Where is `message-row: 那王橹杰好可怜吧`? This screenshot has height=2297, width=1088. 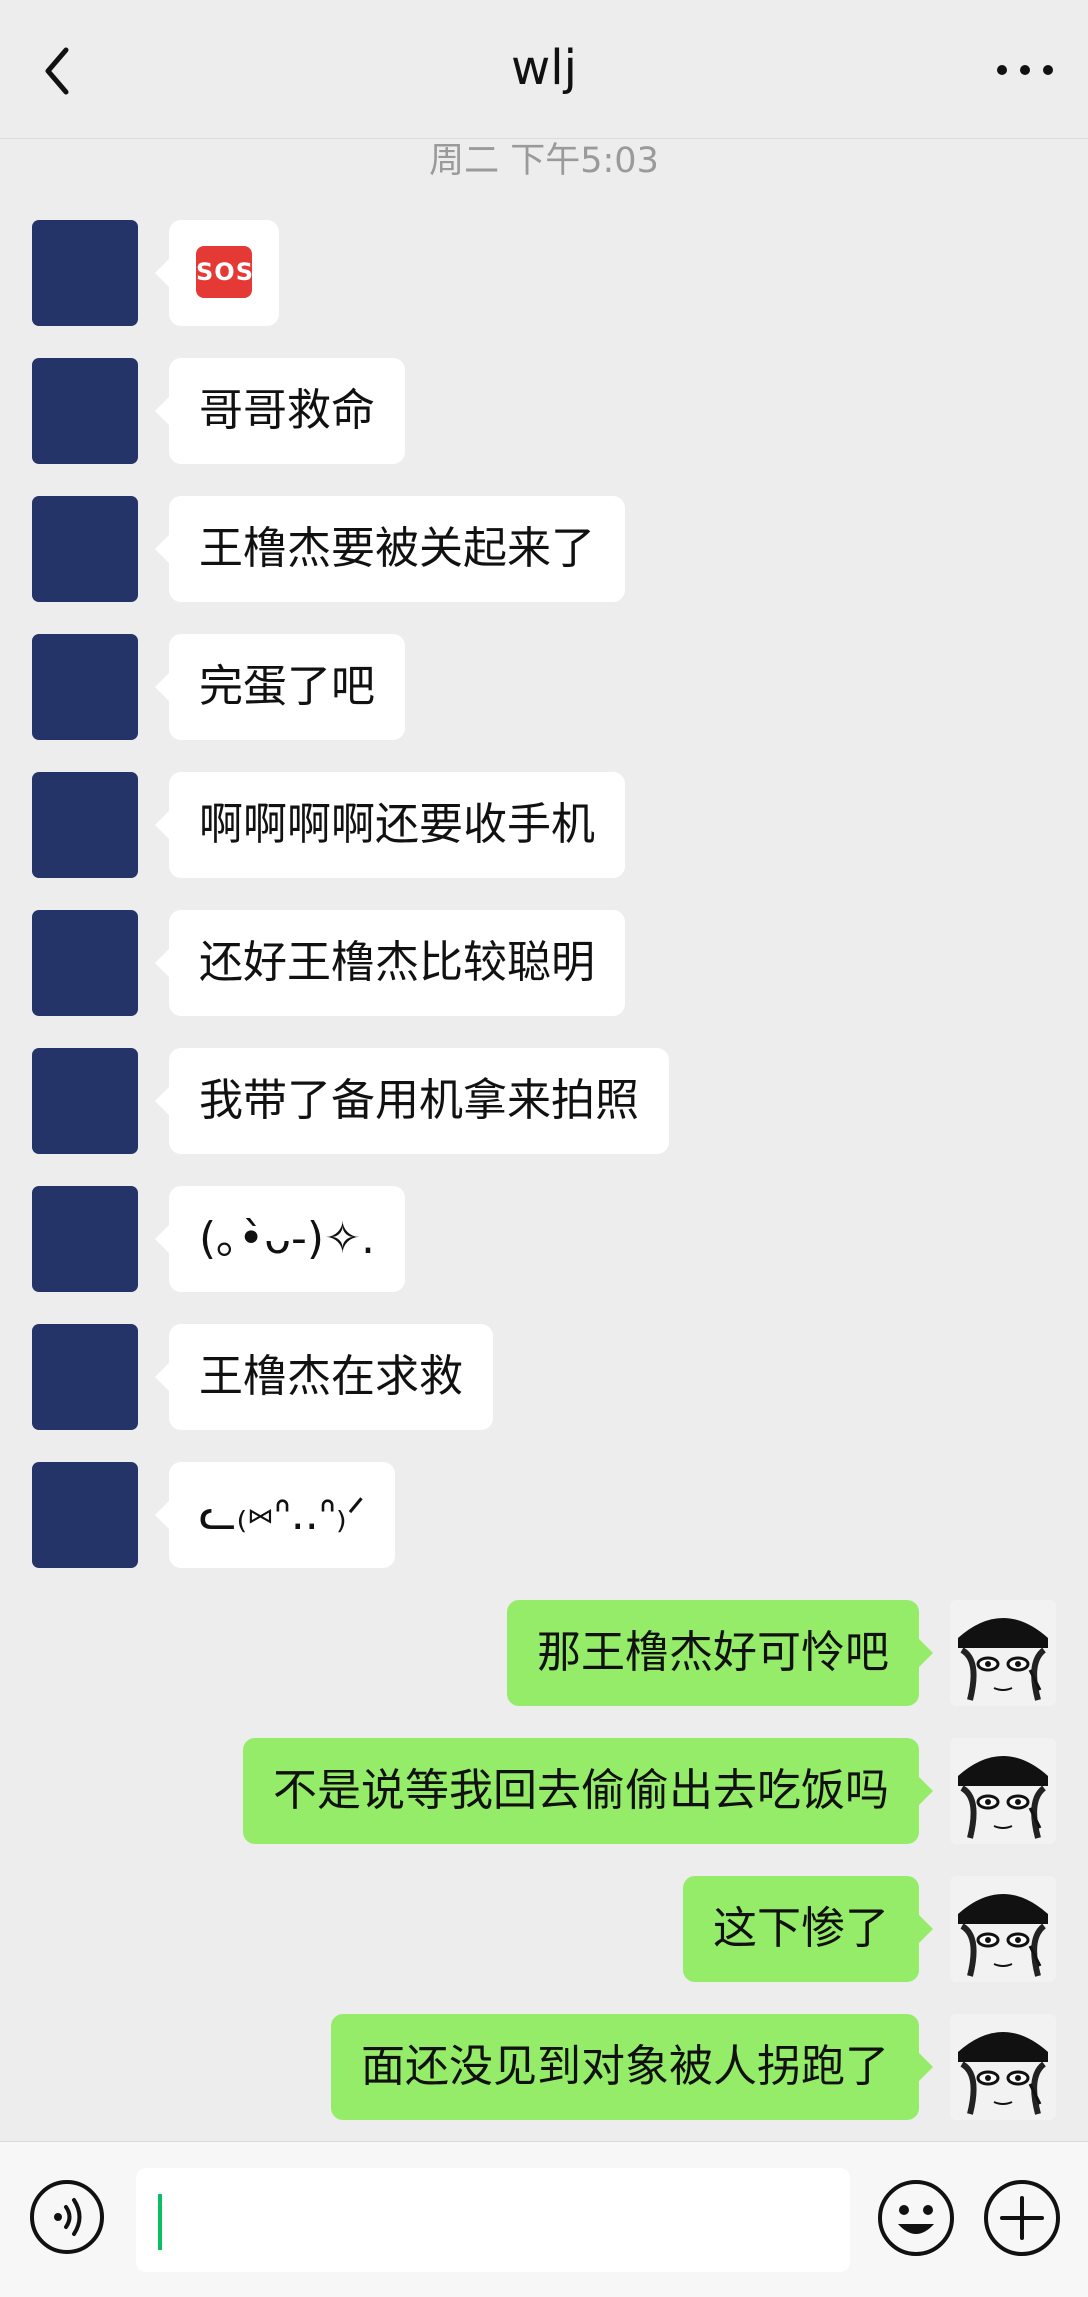
message-row: 那王橹杰好可怜吧 is located at coordinates (706, 1653).